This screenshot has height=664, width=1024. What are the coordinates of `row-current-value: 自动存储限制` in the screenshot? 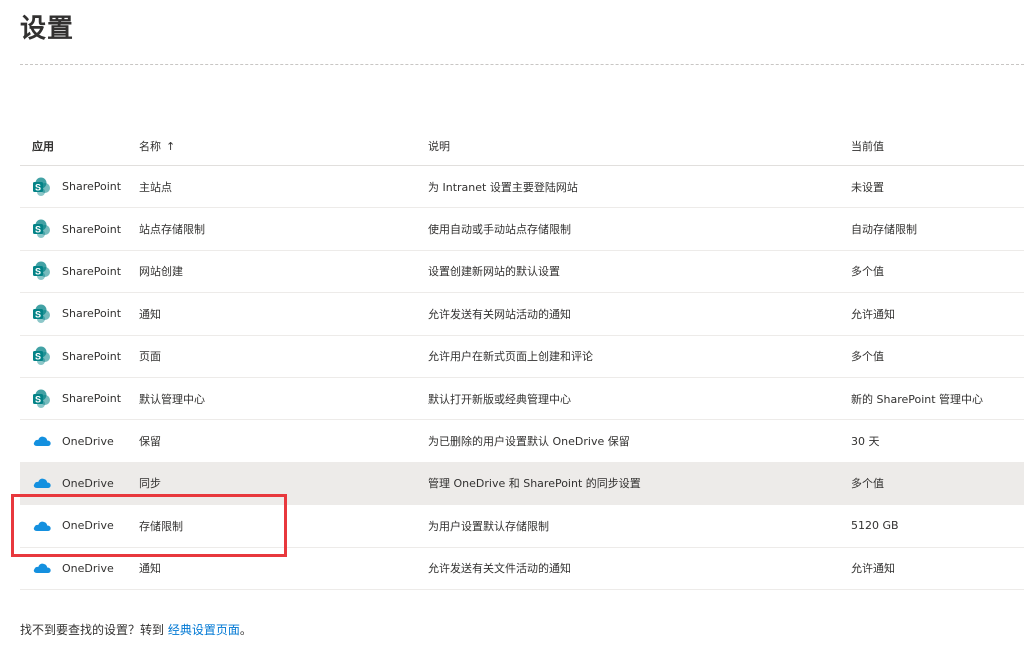 It's located at (884, 230).